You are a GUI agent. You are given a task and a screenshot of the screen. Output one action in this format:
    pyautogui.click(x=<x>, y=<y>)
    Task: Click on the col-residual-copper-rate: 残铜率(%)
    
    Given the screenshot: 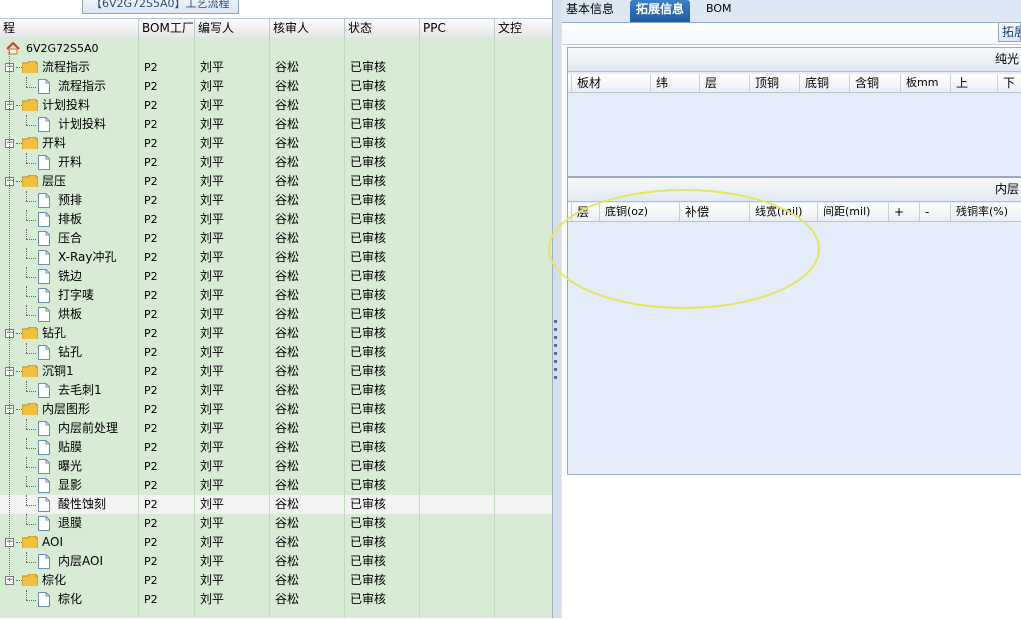 What is the action you would take?
    pyautogui.click(x=985, y=212)
    